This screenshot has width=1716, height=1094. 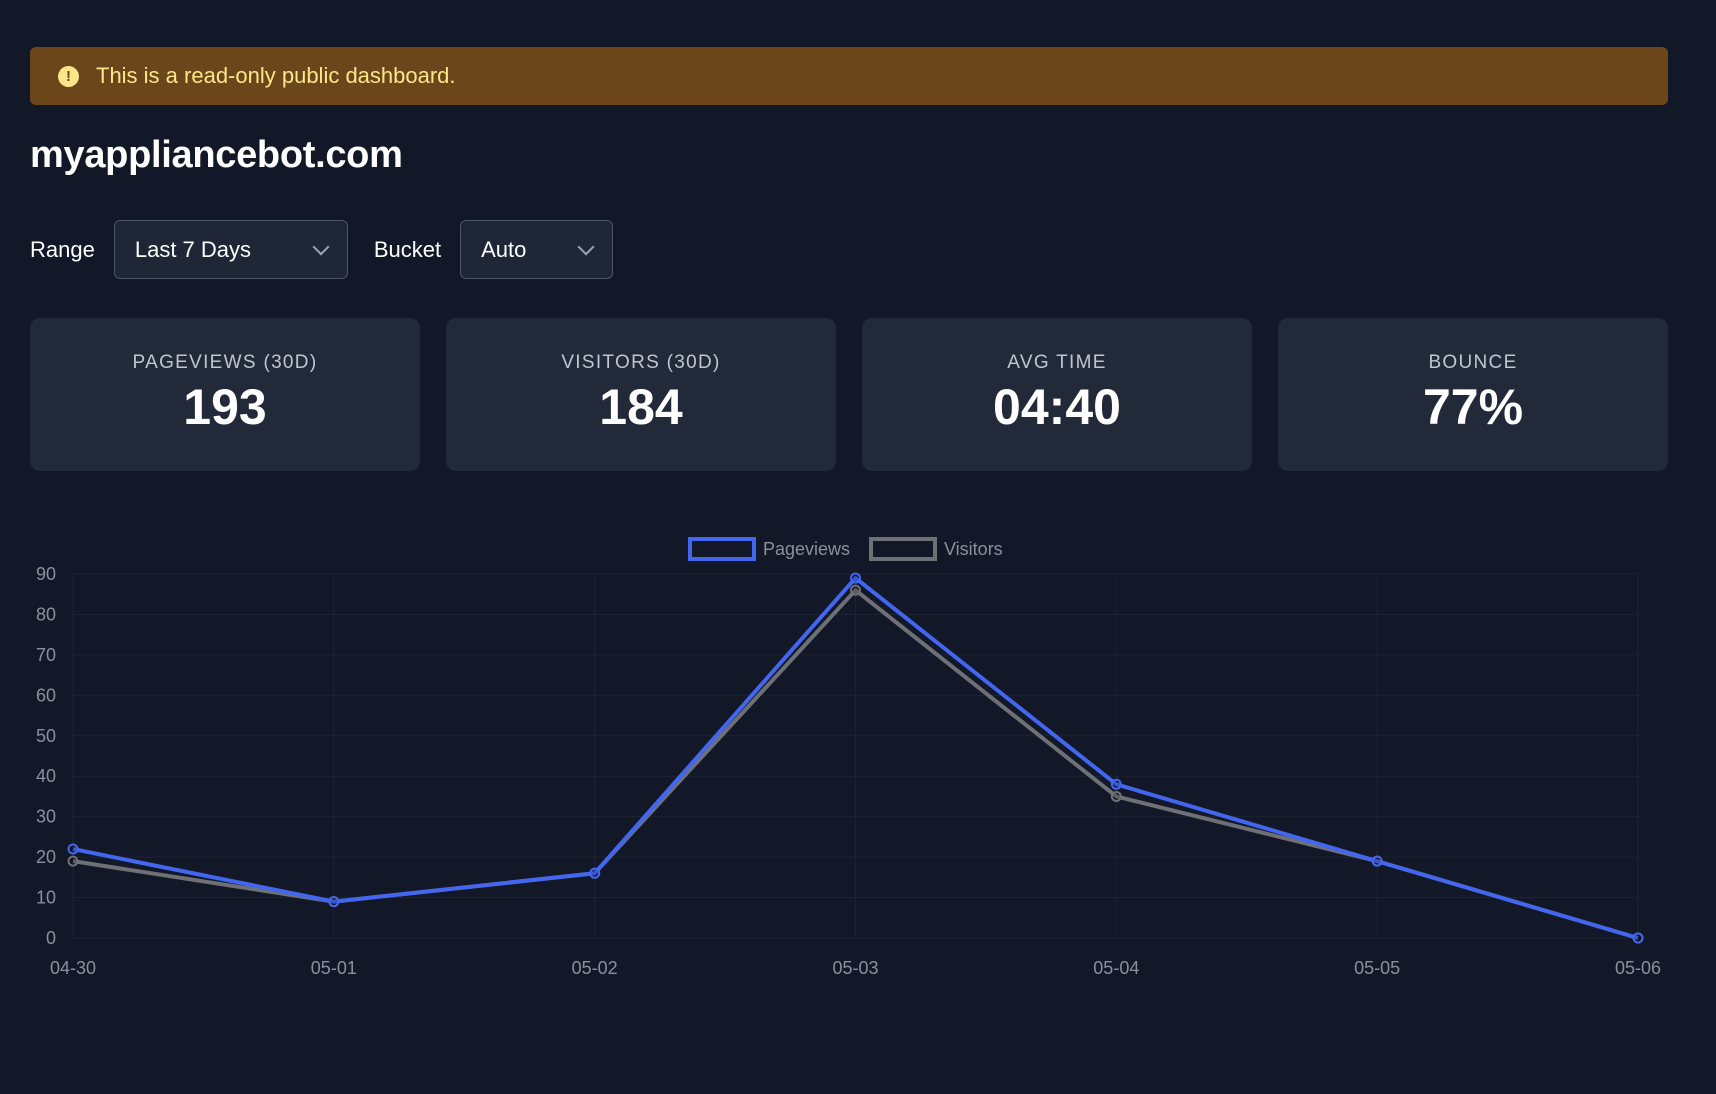 What do you see at coordinates (1638, 968) in the screenshot?
I see `x-tick-label: 05-06` at bounding box center [1638, 968].